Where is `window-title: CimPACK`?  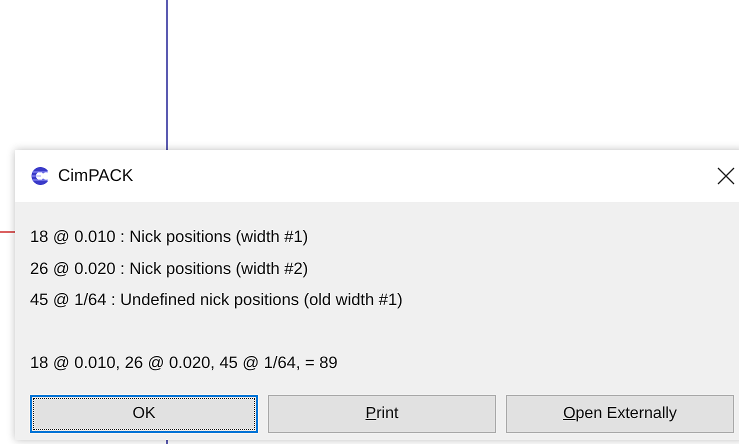
window-title: CimPACK is located at coordinates (96, 176).